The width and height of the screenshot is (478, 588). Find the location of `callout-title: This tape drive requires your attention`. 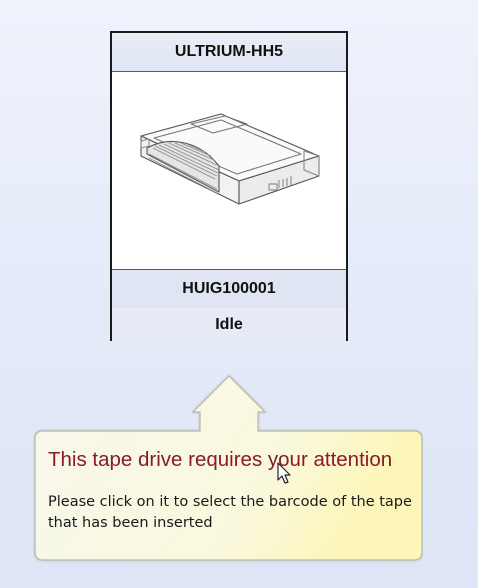

callout-title: This tape drive requires your attention is located at coordinates (220, 459).